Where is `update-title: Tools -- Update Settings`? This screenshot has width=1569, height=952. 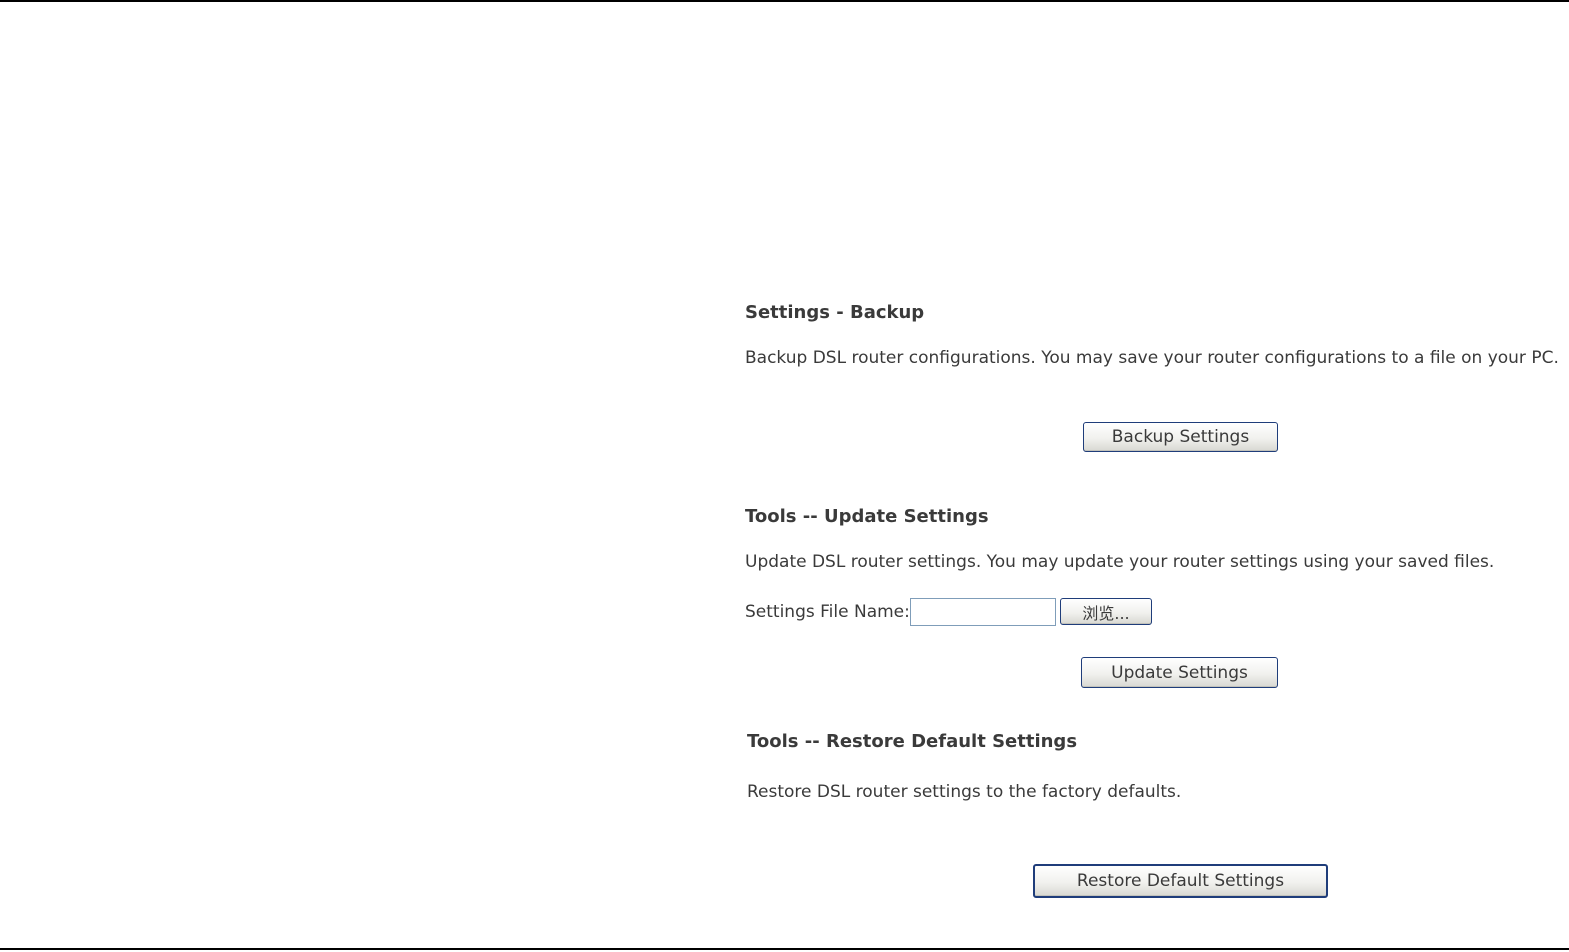 update-title: Tools -- Update Settings is located at coordinates (867, 516).